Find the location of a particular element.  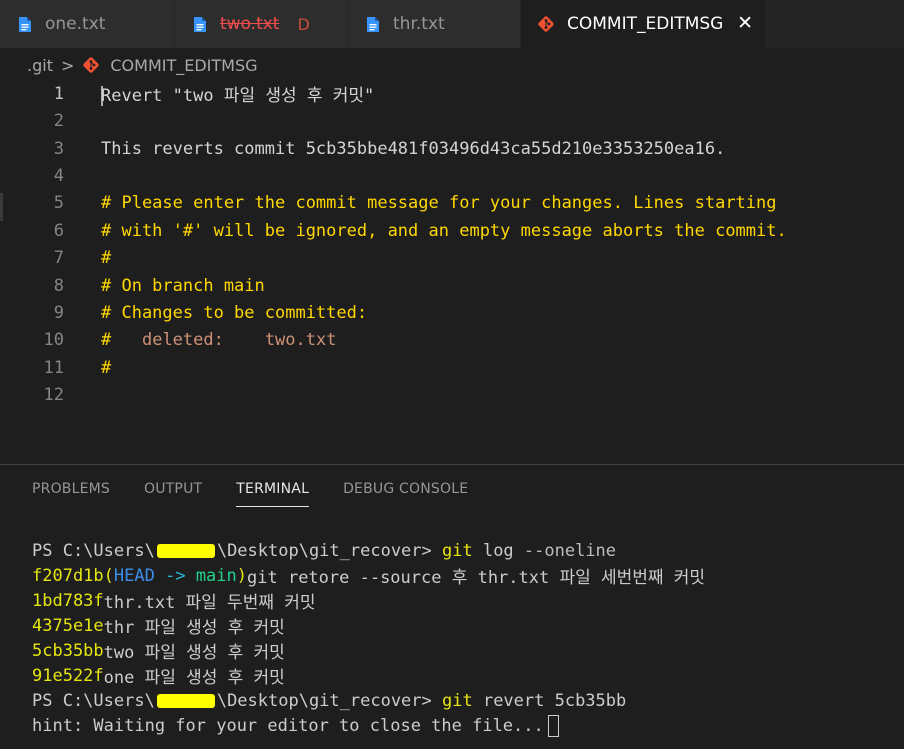

line-number: 2 is located at coordinates (58, 120).